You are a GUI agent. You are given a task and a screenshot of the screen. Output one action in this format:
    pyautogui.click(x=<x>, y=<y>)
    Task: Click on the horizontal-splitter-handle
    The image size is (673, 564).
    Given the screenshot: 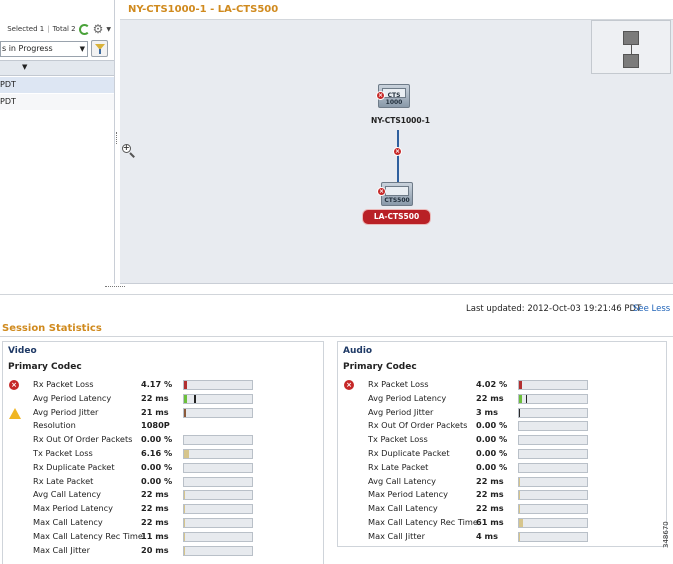 What is the action you would take?
    pyautogui.click(x=115, y=287)
    